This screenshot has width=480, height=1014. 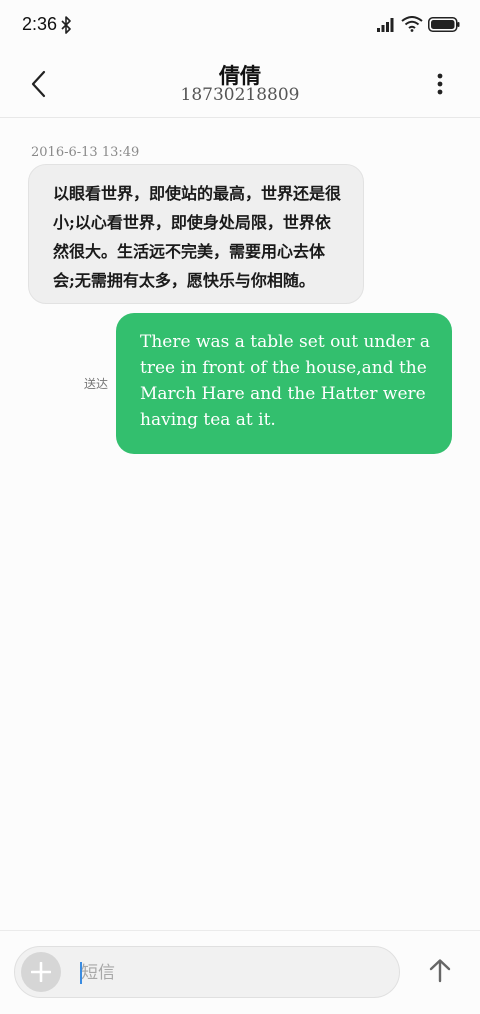 I want to click on bluetooth-icon, so click(x=66, y=25).